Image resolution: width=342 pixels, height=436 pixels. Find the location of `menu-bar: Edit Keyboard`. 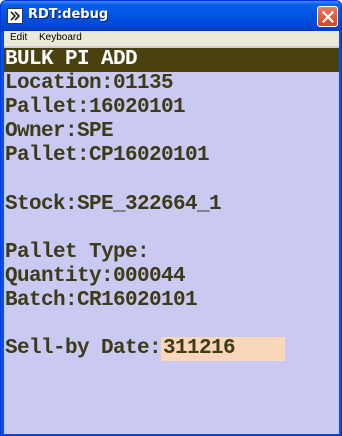

menu-bar: Edit Keyboard is located at coordinates (171, 39).